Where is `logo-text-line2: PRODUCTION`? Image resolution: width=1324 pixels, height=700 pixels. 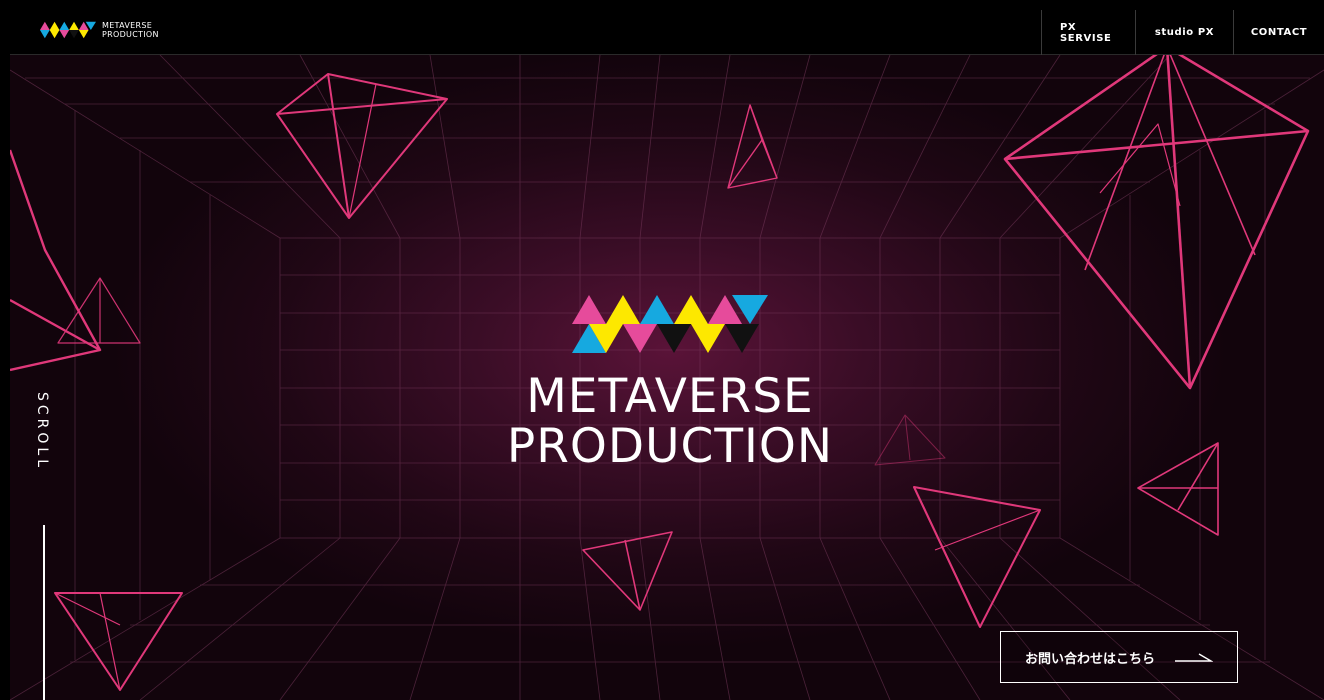 logo-text-line2: PRODUCTION is located at coordinates (130, 34).